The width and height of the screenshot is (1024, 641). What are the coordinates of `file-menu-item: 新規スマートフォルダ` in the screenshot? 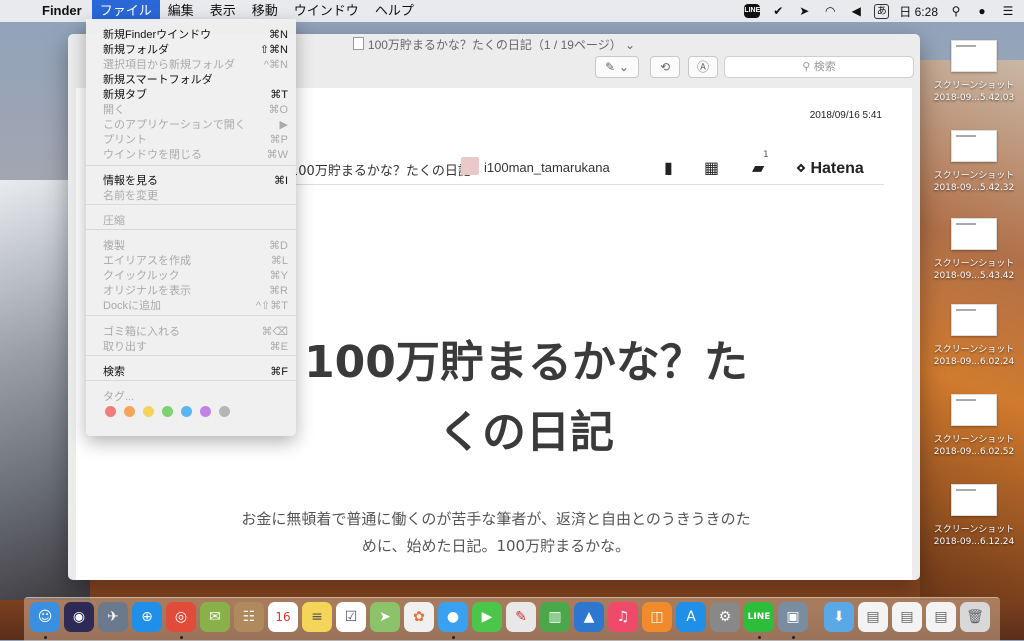 It's located at (191, 80).